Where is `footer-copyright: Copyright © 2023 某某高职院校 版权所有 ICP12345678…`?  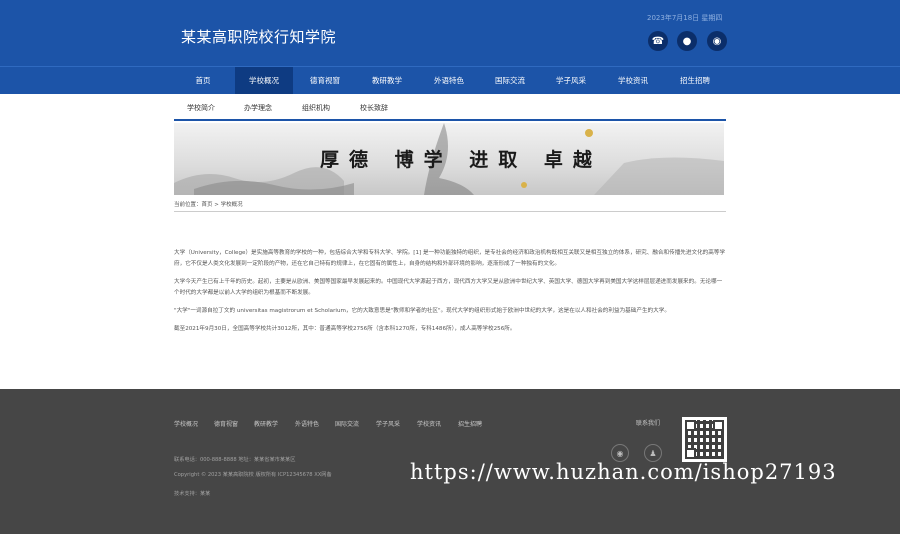
footer-copyright: Copyright © 2023 某某高职院校 版权所有 ICP12345678… is located at coordinates (253, 475).